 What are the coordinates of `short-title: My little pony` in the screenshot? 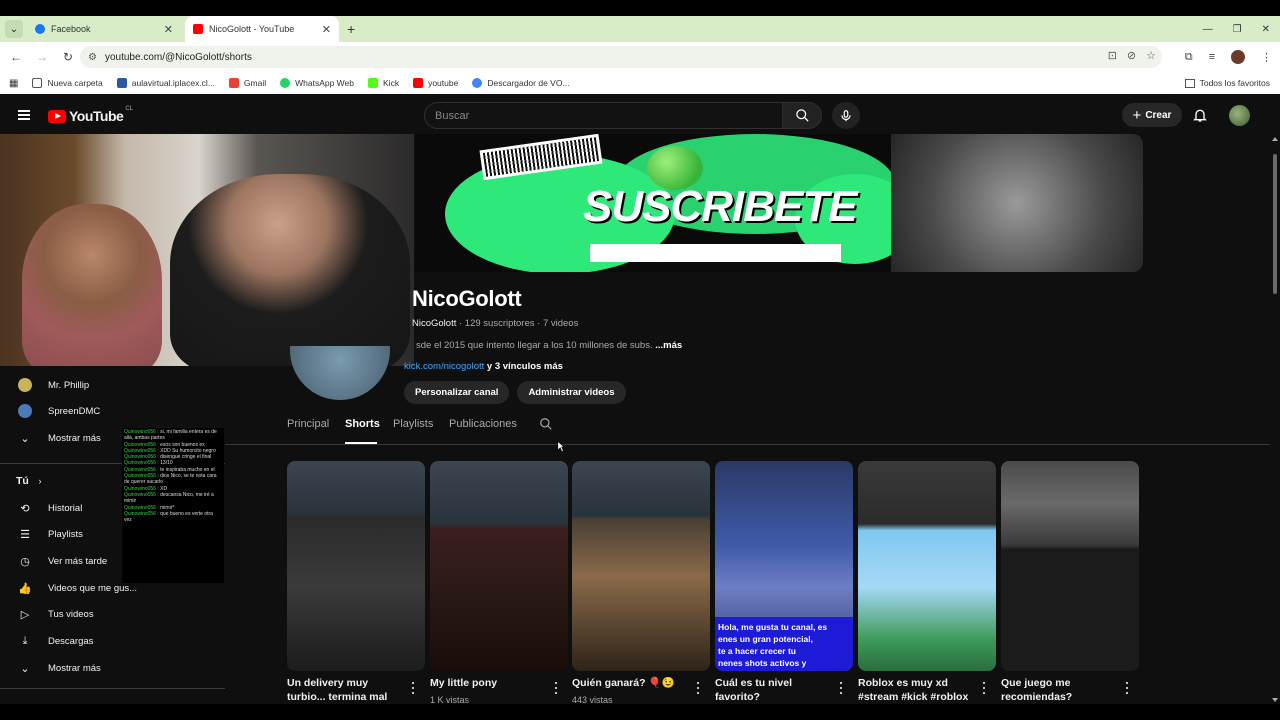 It's located at (489, 683).